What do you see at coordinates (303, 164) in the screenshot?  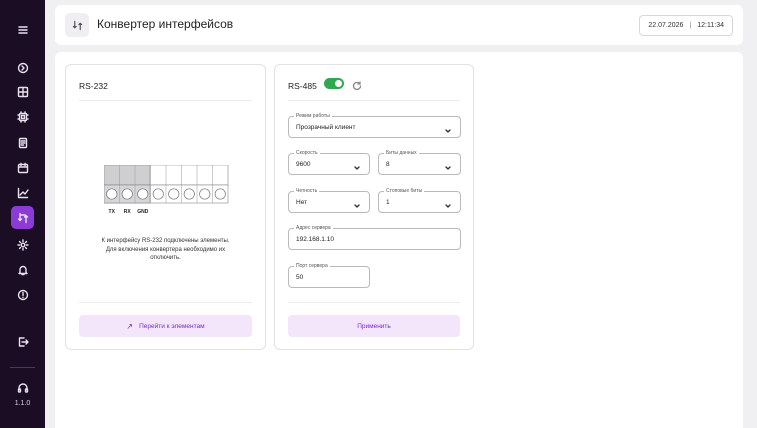 I see `speed-value: 9600` at bounding box center [303, 164].